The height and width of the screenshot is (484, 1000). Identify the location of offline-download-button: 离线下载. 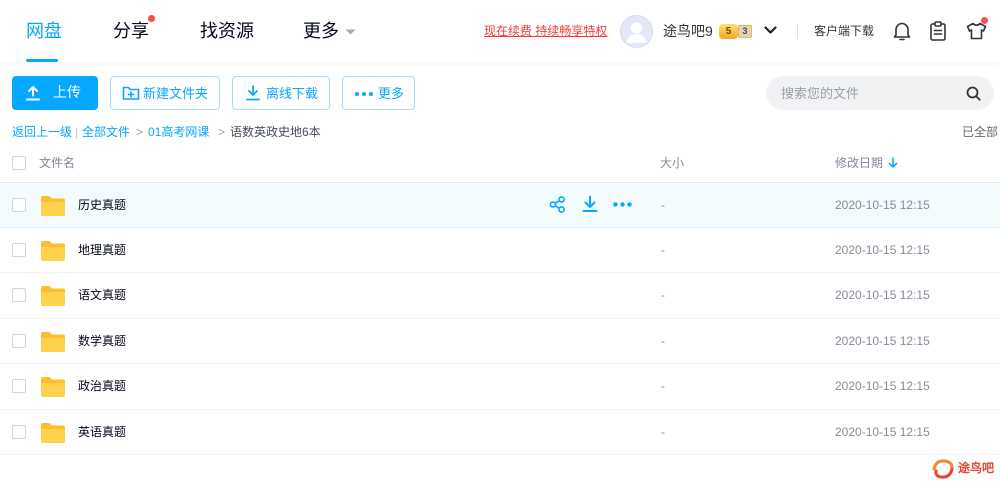
(281, 93).